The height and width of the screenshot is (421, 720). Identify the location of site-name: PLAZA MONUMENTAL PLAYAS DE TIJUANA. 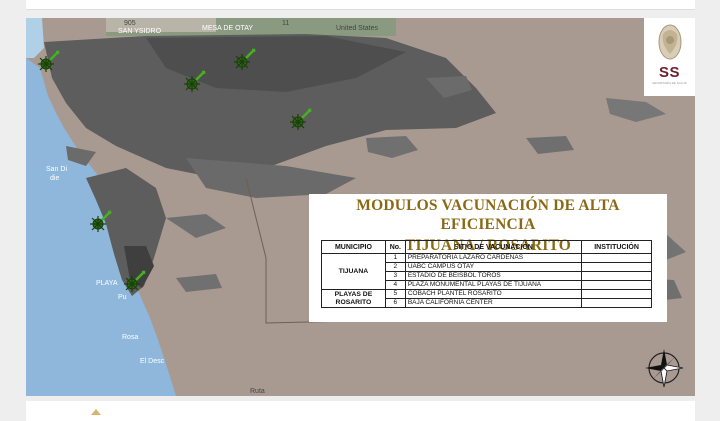
(493, 285).